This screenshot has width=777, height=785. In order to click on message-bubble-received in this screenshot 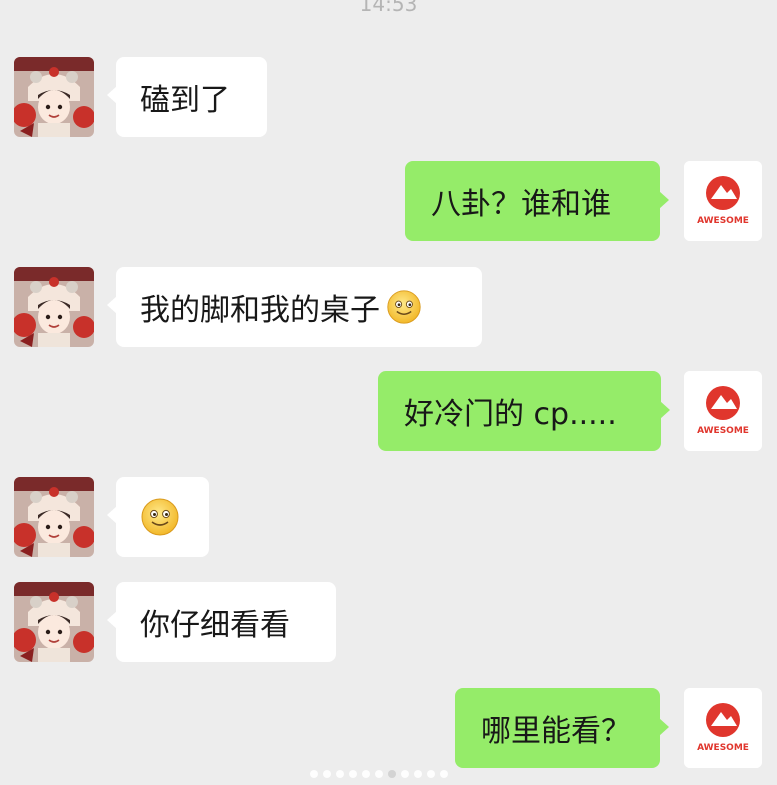, I will do `click(158, 517)`.